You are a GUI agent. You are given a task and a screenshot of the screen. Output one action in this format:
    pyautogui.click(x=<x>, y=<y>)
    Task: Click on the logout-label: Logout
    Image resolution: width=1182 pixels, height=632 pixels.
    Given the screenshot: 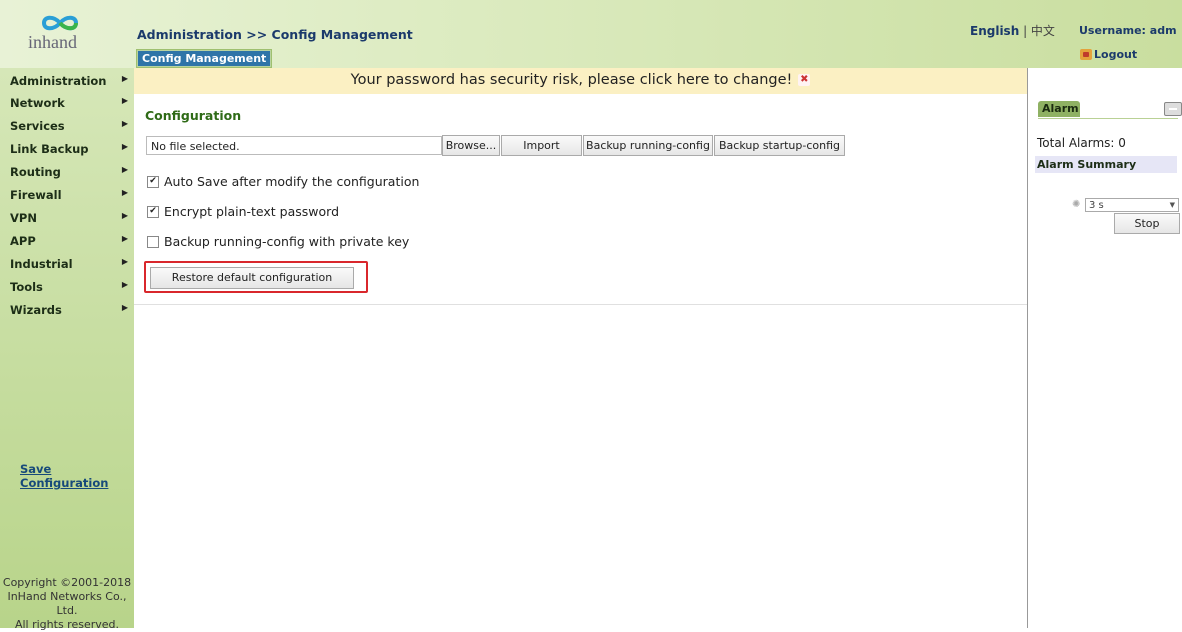 What is the action you would take?
    pyautogui.click(x=1116, y=54)
    